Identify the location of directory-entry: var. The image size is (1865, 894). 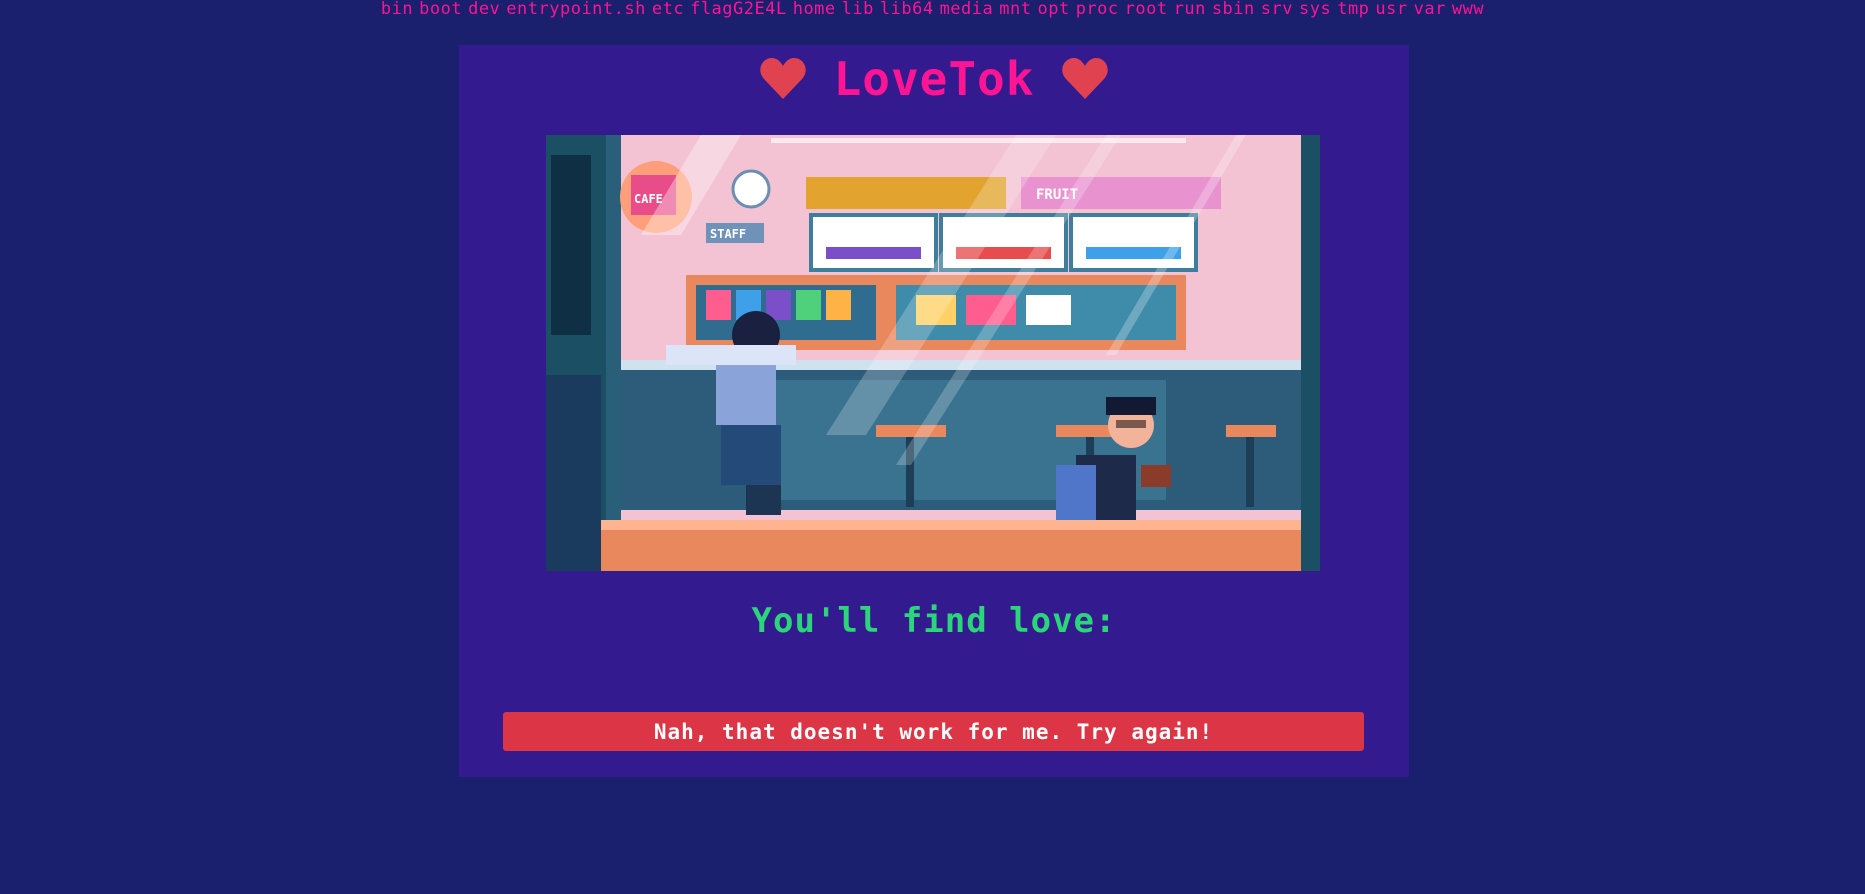
(1429, 9).